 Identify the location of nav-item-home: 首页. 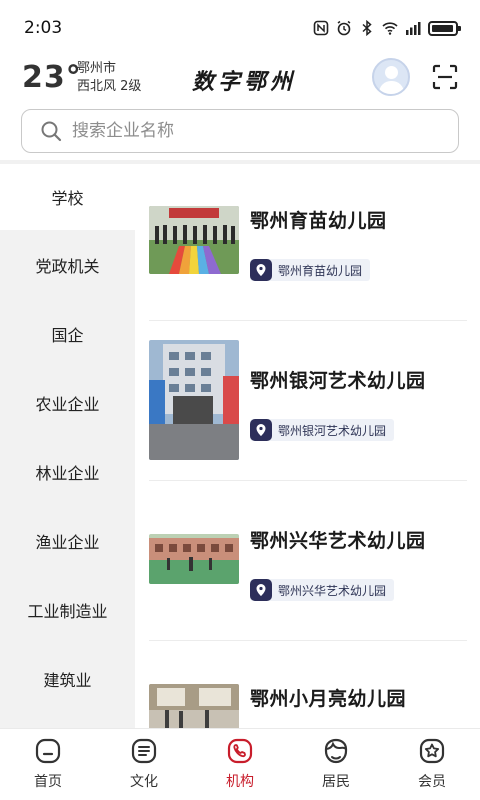
(48, 764).